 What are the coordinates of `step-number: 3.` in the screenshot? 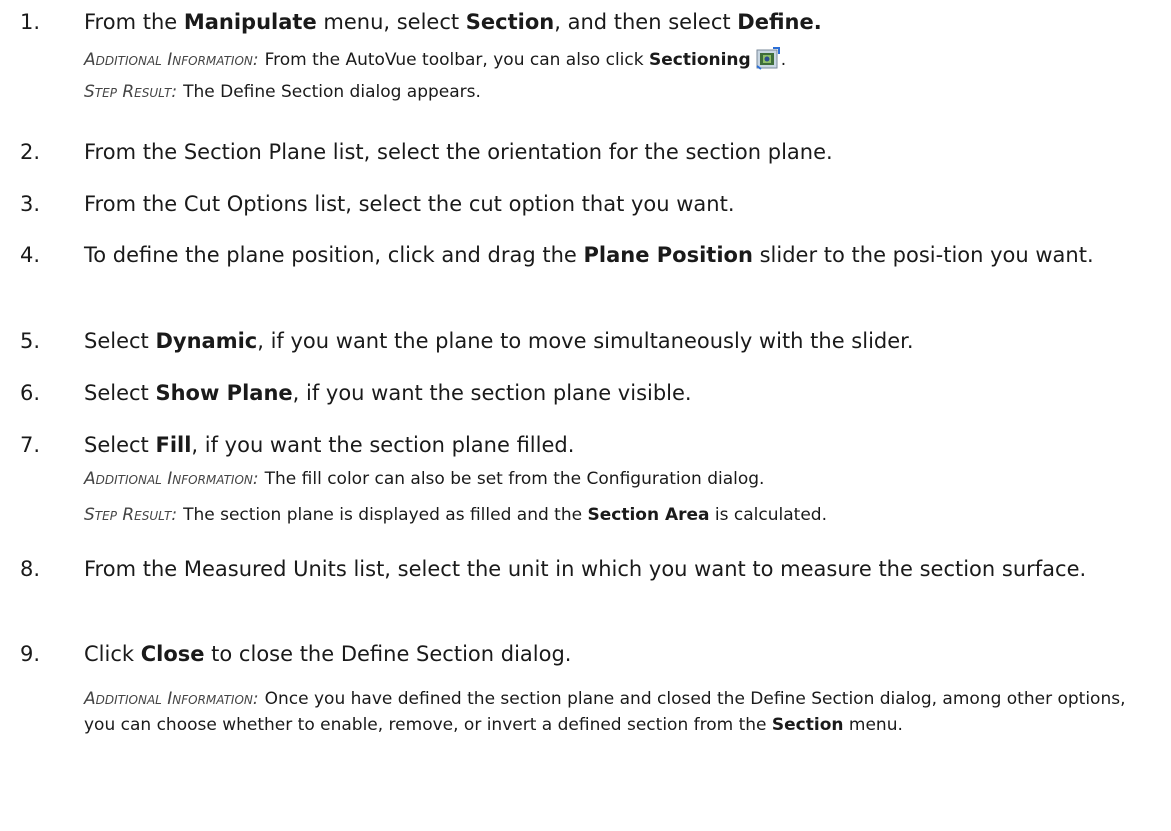 It's located at (30, 204).